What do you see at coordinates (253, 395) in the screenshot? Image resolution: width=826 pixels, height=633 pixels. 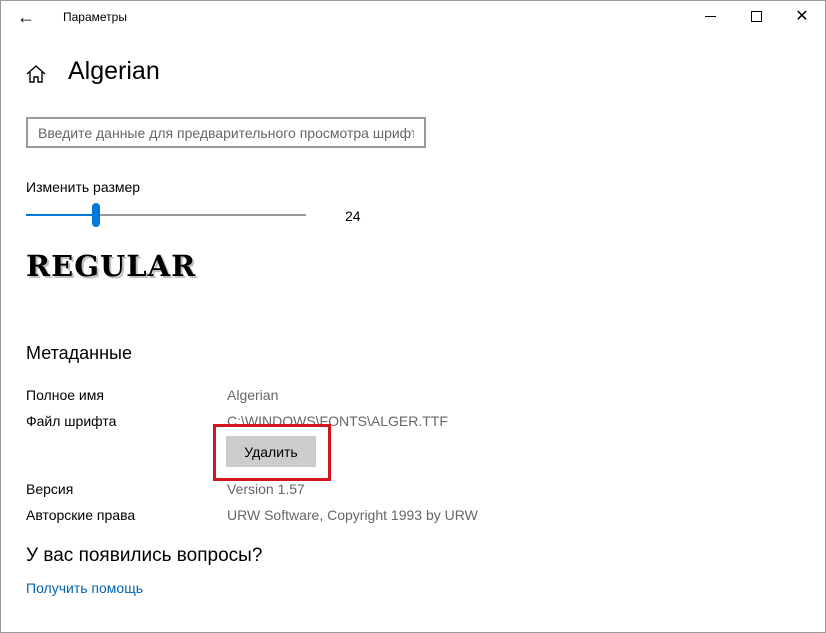 I see `full-name-value: Algerian` at bounding box center [253, 395].